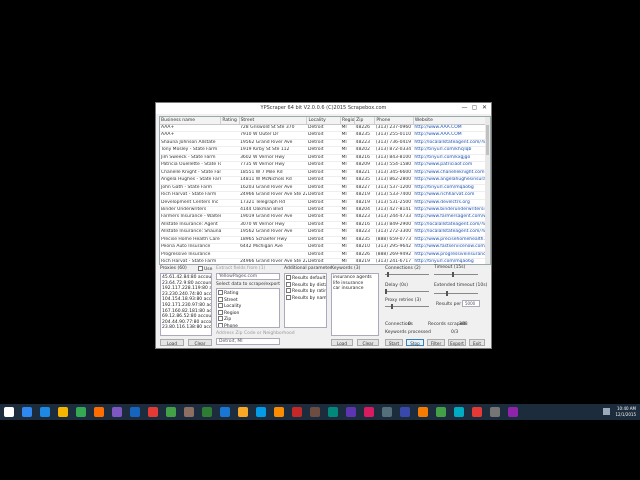 Image resolution: width=640 pixels, height=480 pixels. I want to click on ie-icon, so click(135, 412).